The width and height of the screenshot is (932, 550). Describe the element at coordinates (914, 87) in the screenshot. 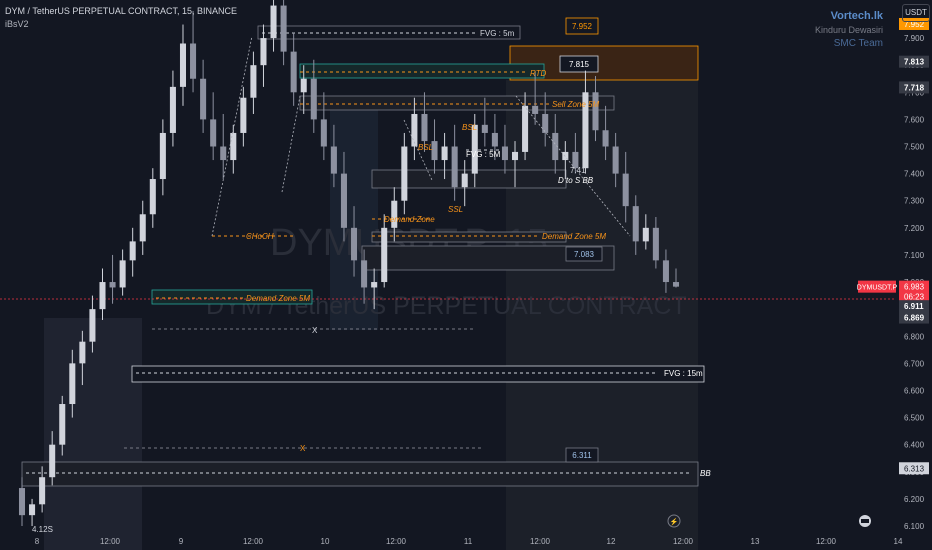

I see `price-badge-label: 7.718` at that location.